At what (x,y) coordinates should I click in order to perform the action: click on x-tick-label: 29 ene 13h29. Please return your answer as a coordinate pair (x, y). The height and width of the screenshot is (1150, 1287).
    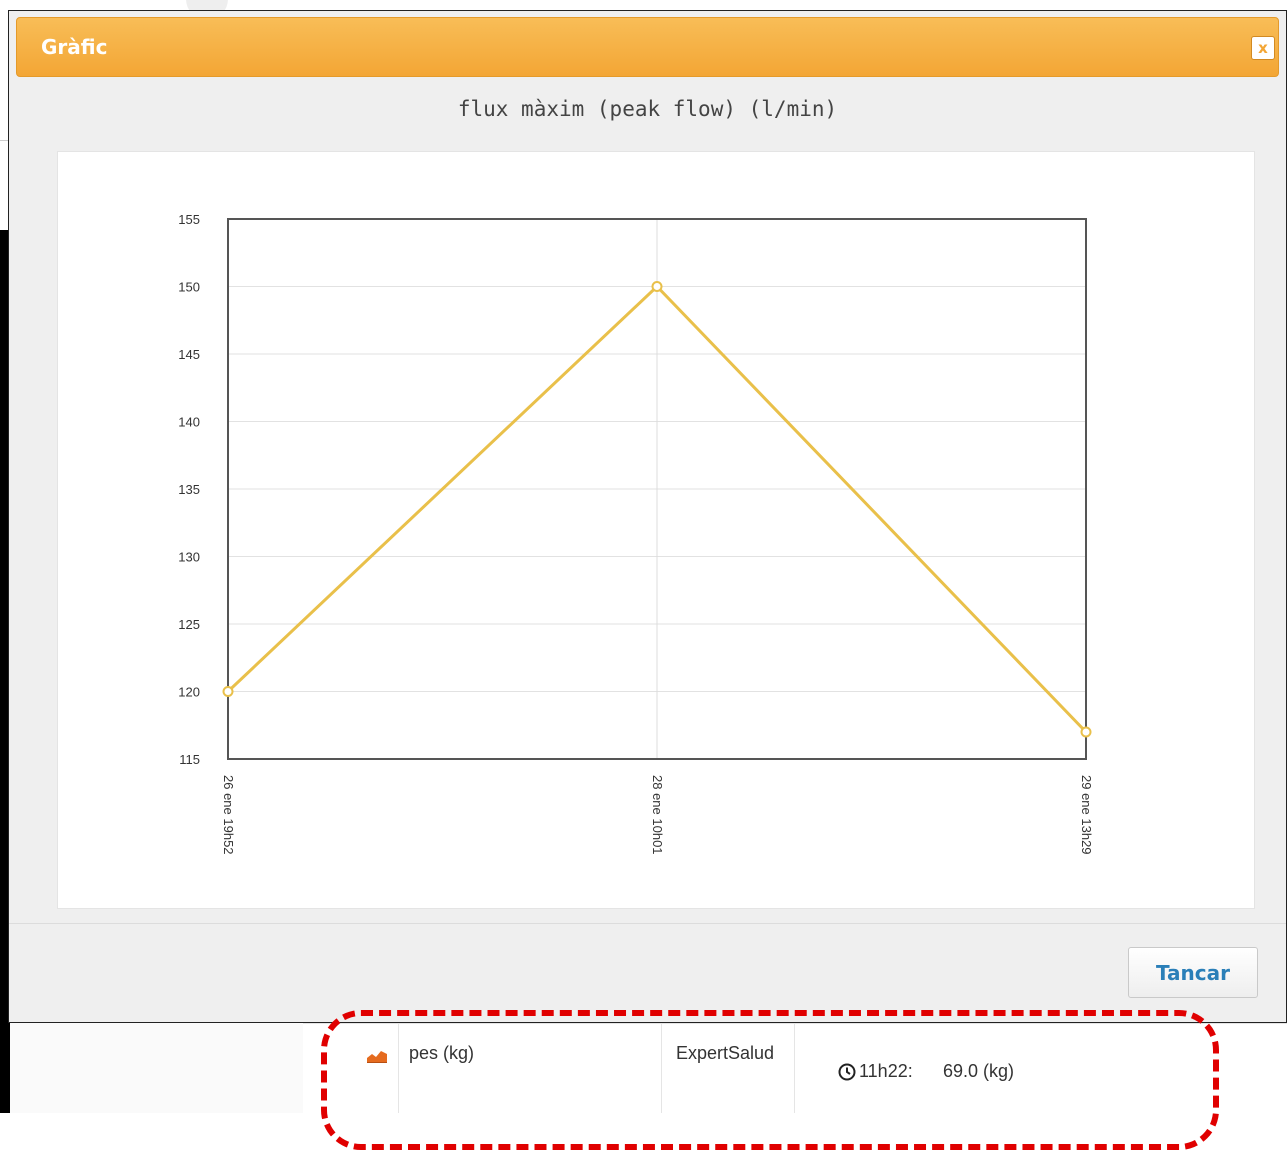
    Looking at the image, I should click on (1086, 815).